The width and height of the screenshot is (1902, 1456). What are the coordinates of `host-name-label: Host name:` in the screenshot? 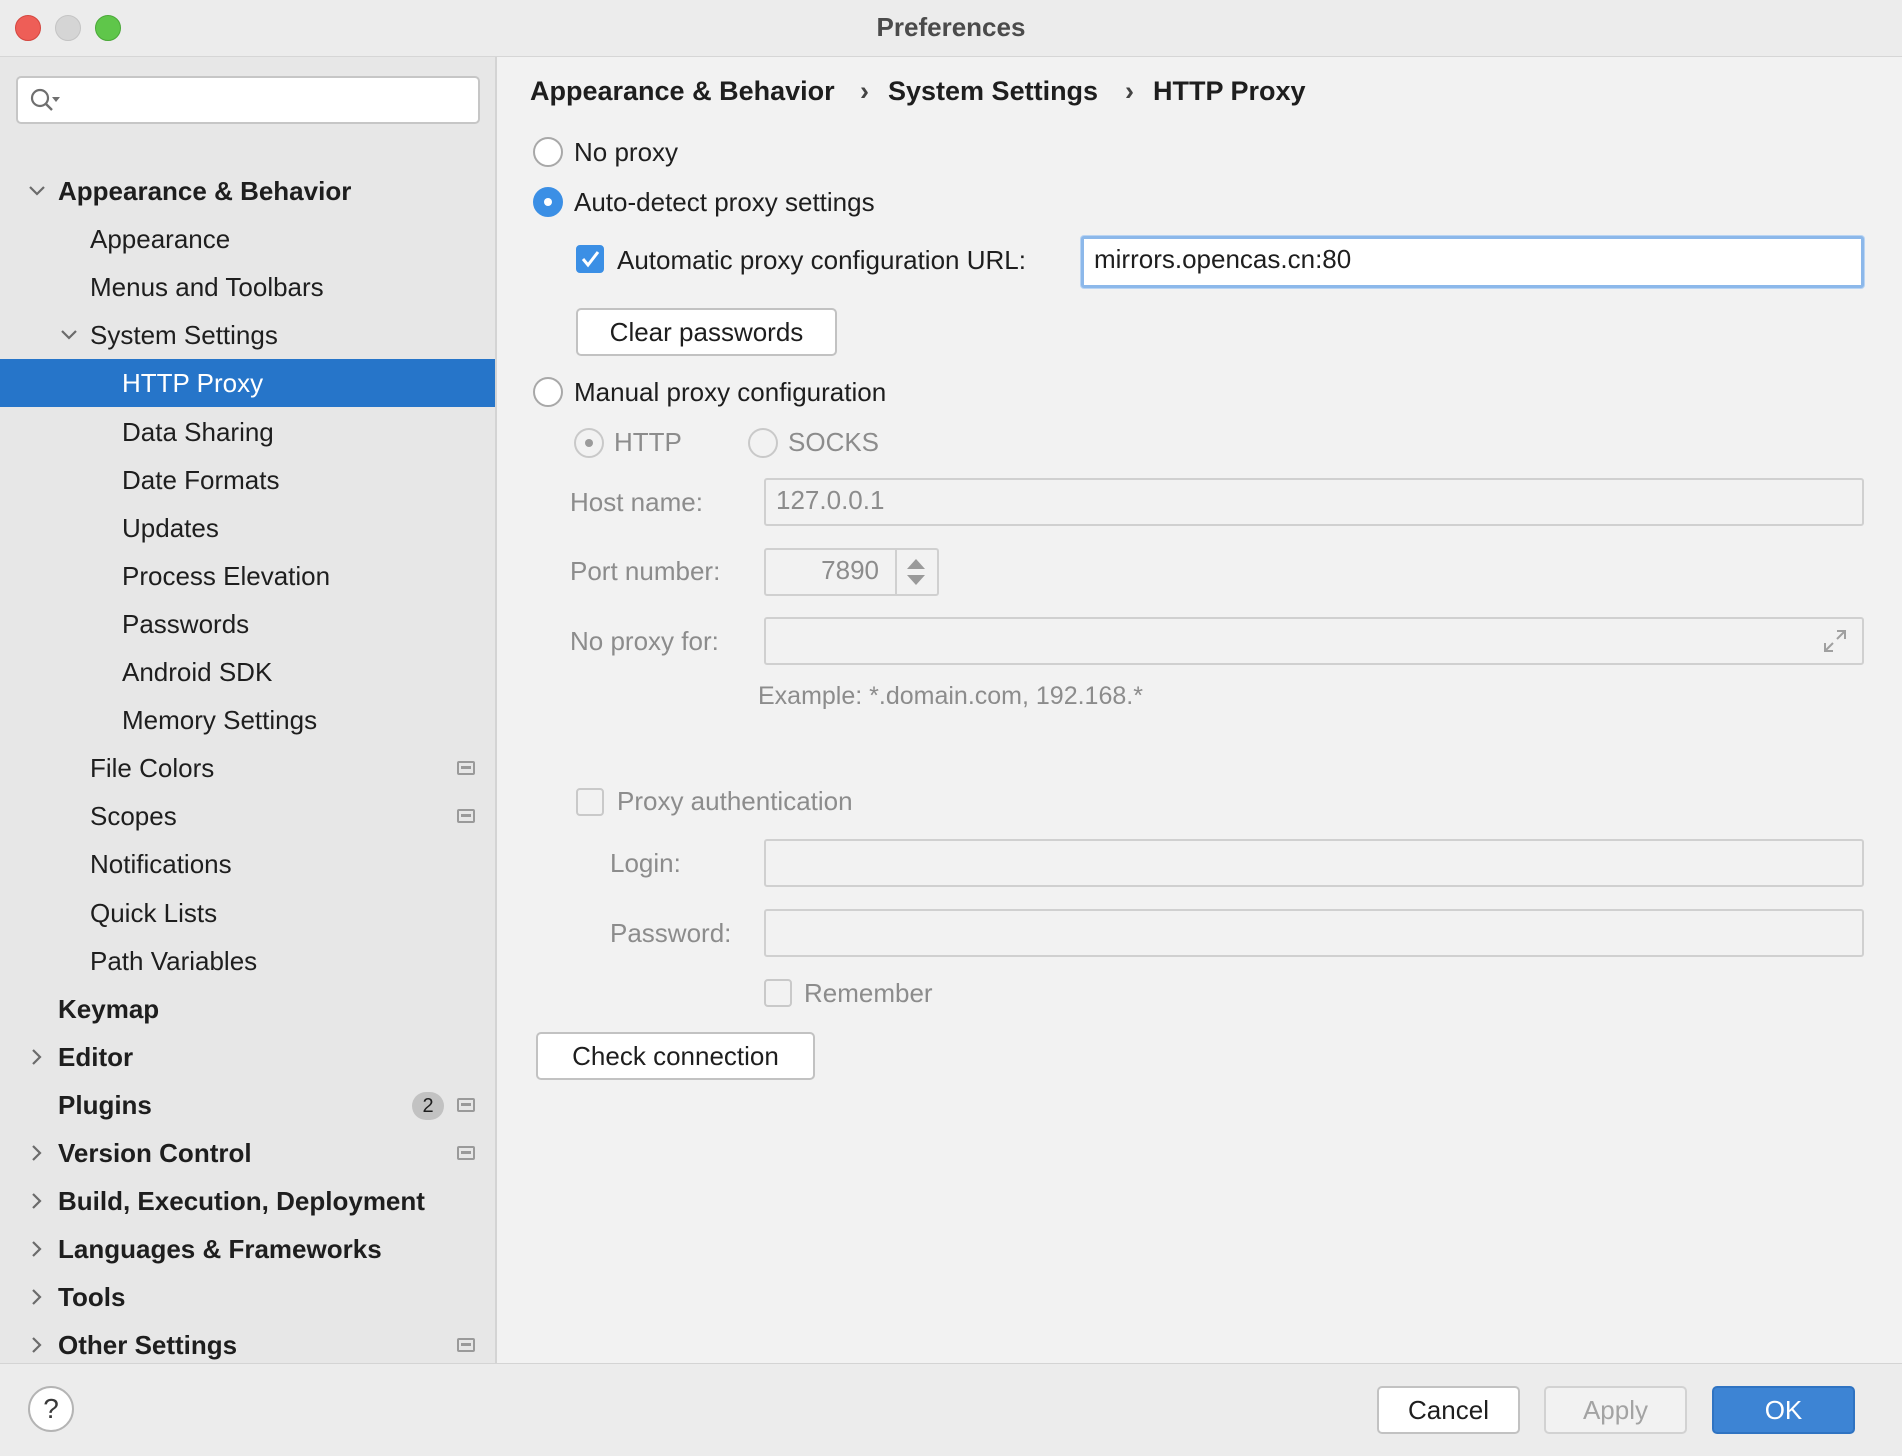 It's located at (636, 502).